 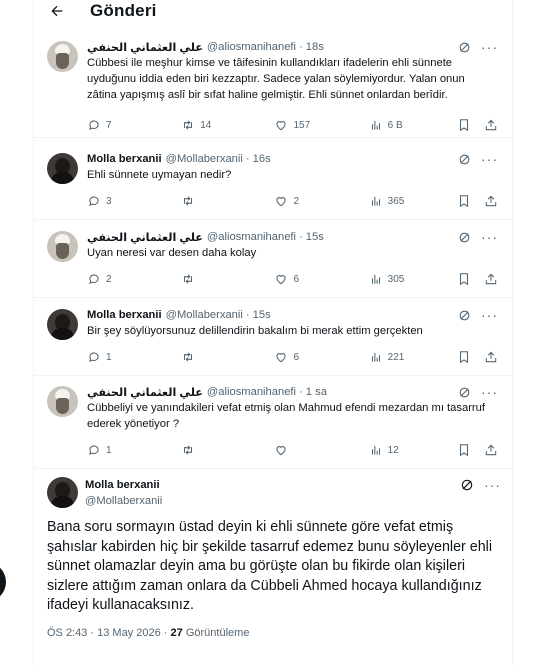 What do you see at coordinates (393, 450) in the screenshot?
I see `views-count: 12` at bounding box center [393, 450].